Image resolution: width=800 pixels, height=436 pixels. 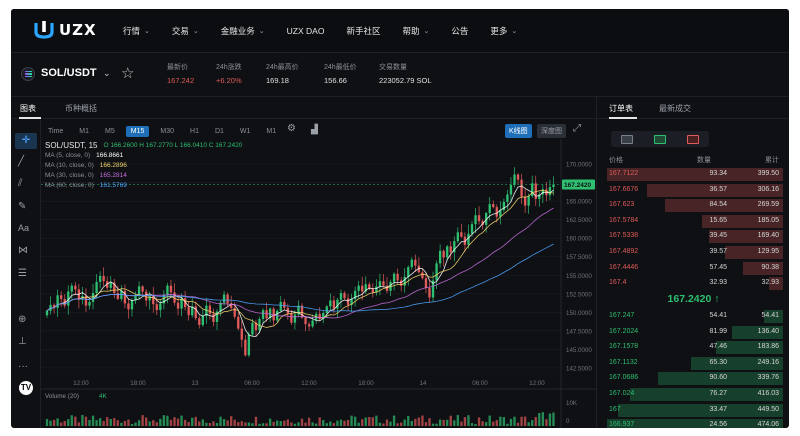 I want to click on trend-line-icon: ╱, so click(x=21, y=161).